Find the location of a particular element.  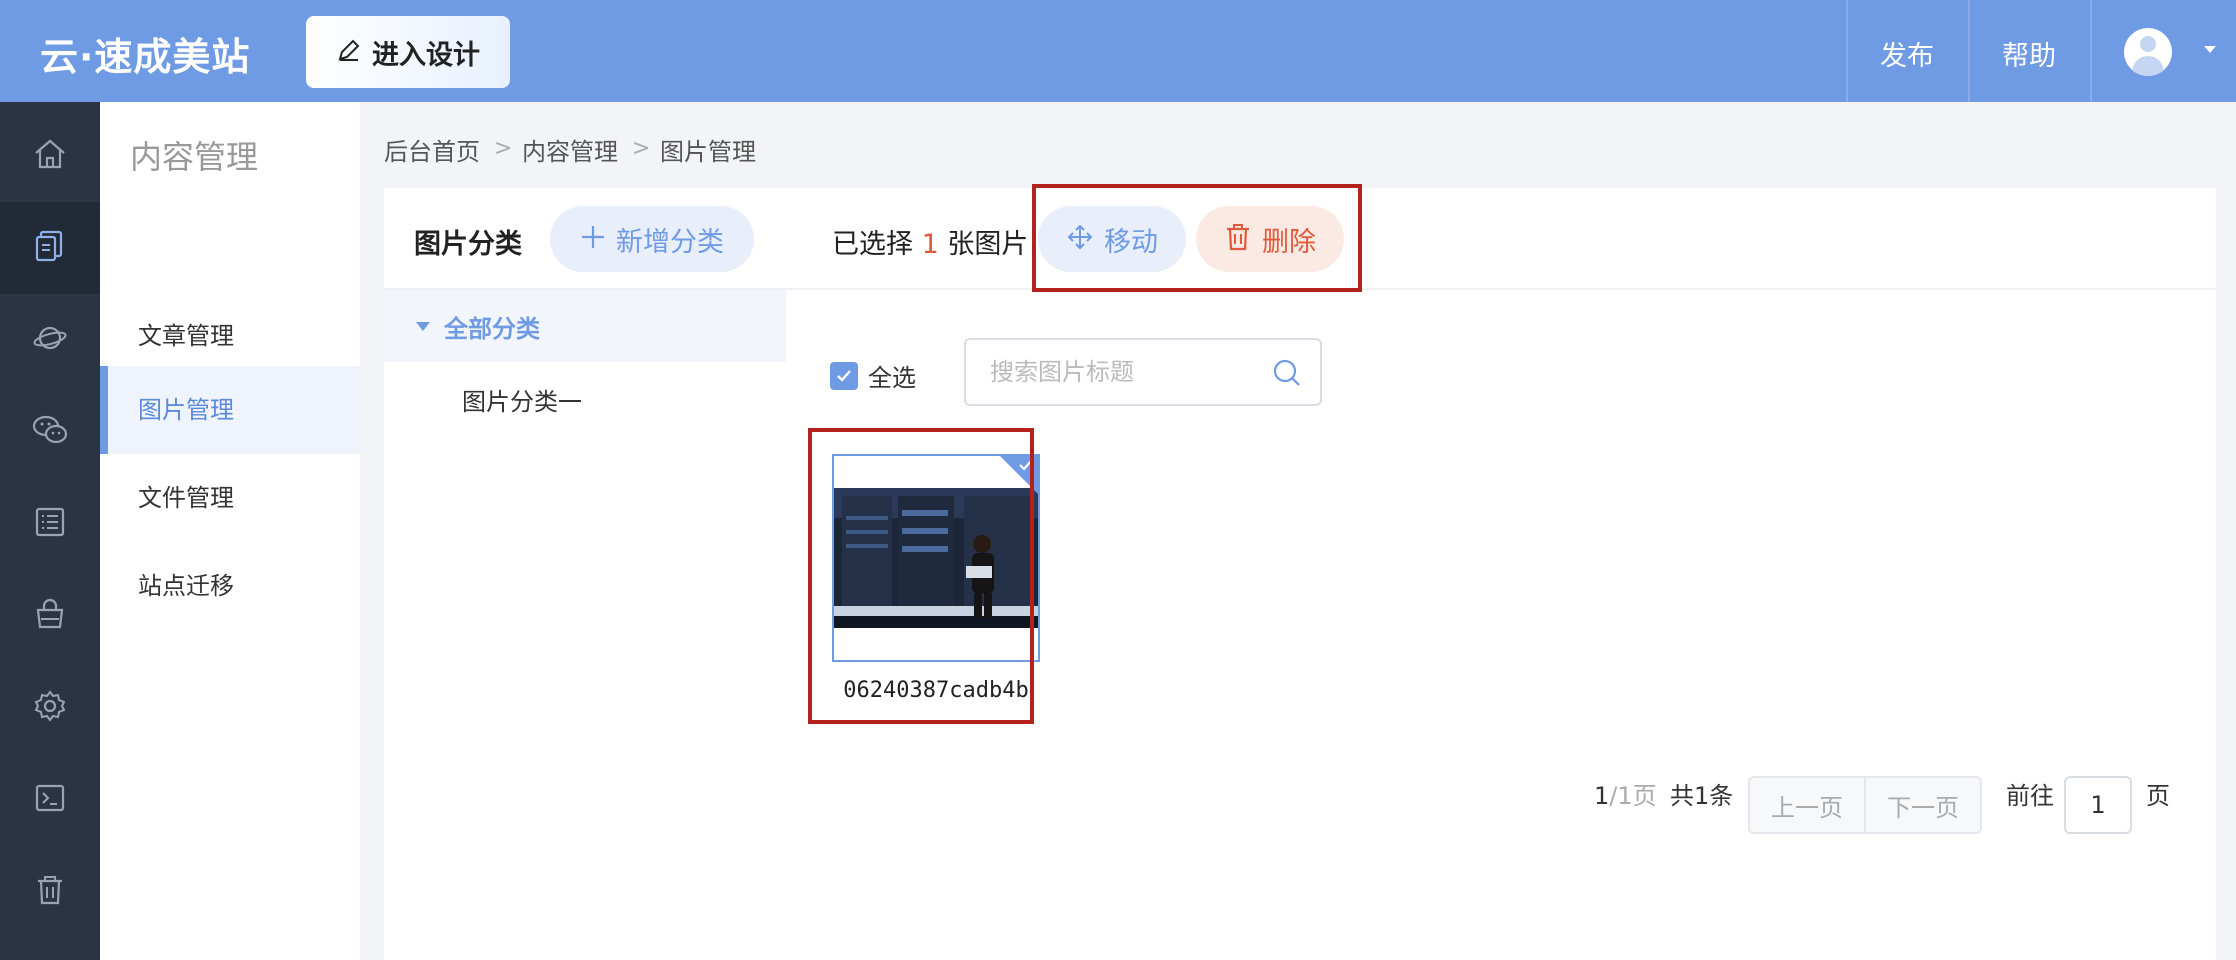

breadcrumb-content: 内容管理 is located at coordinates (570, 149).